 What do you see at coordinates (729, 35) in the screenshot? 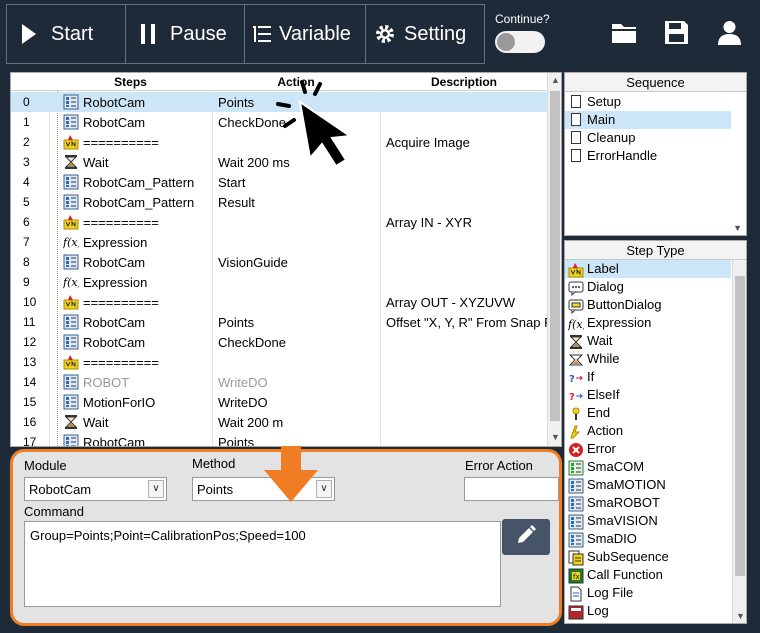
I see `user-icon` at bounding box center [729, 35].